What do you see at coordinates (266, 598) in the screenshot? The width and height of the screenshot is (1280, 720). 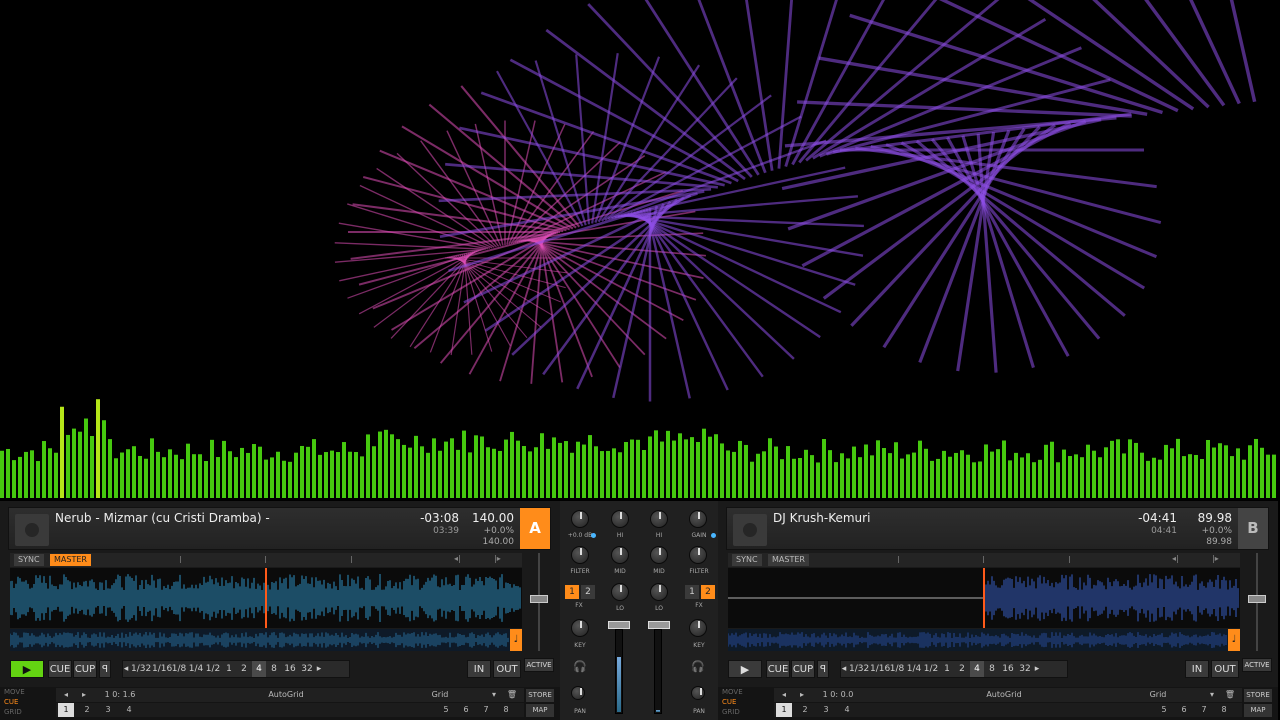 I see `deck-a-waveform` at bounding box center [266, 598].